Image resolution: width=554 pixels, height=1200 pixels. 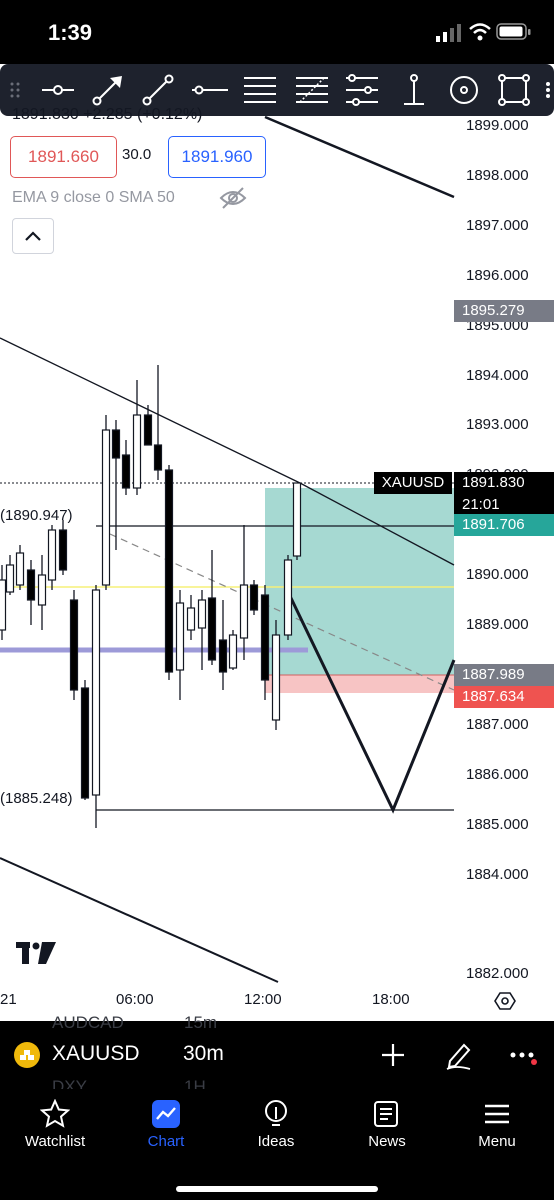 I want to click on bar-countdown-label: 21:01, so click(x=504, y=504).